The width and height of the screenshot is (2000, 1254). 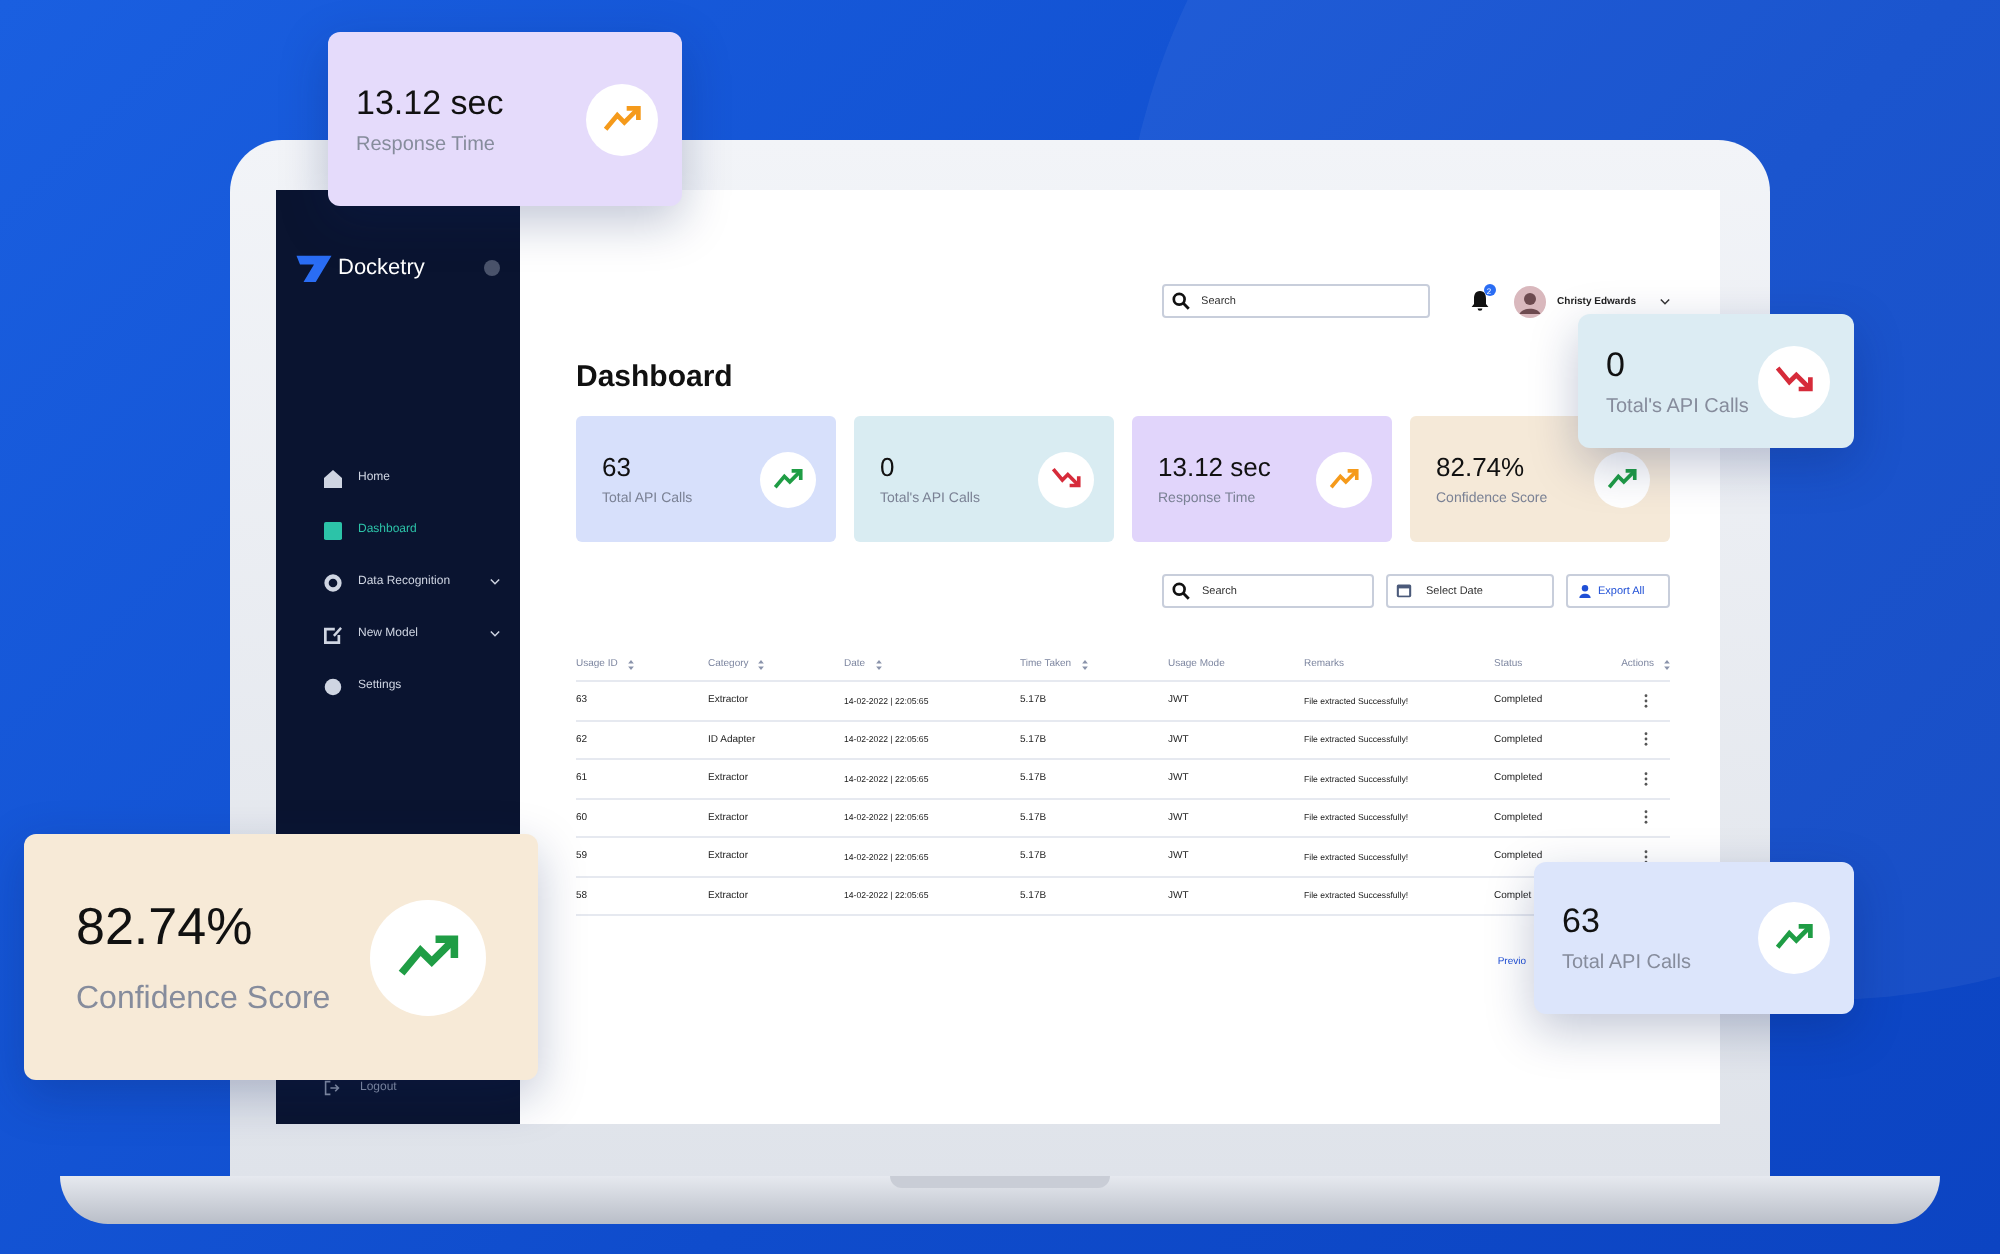 What do you see at coordinates (1626, 963) in the screenshot?
I see `stat-label: Total API Calls` at bounding box center [1626, 963].